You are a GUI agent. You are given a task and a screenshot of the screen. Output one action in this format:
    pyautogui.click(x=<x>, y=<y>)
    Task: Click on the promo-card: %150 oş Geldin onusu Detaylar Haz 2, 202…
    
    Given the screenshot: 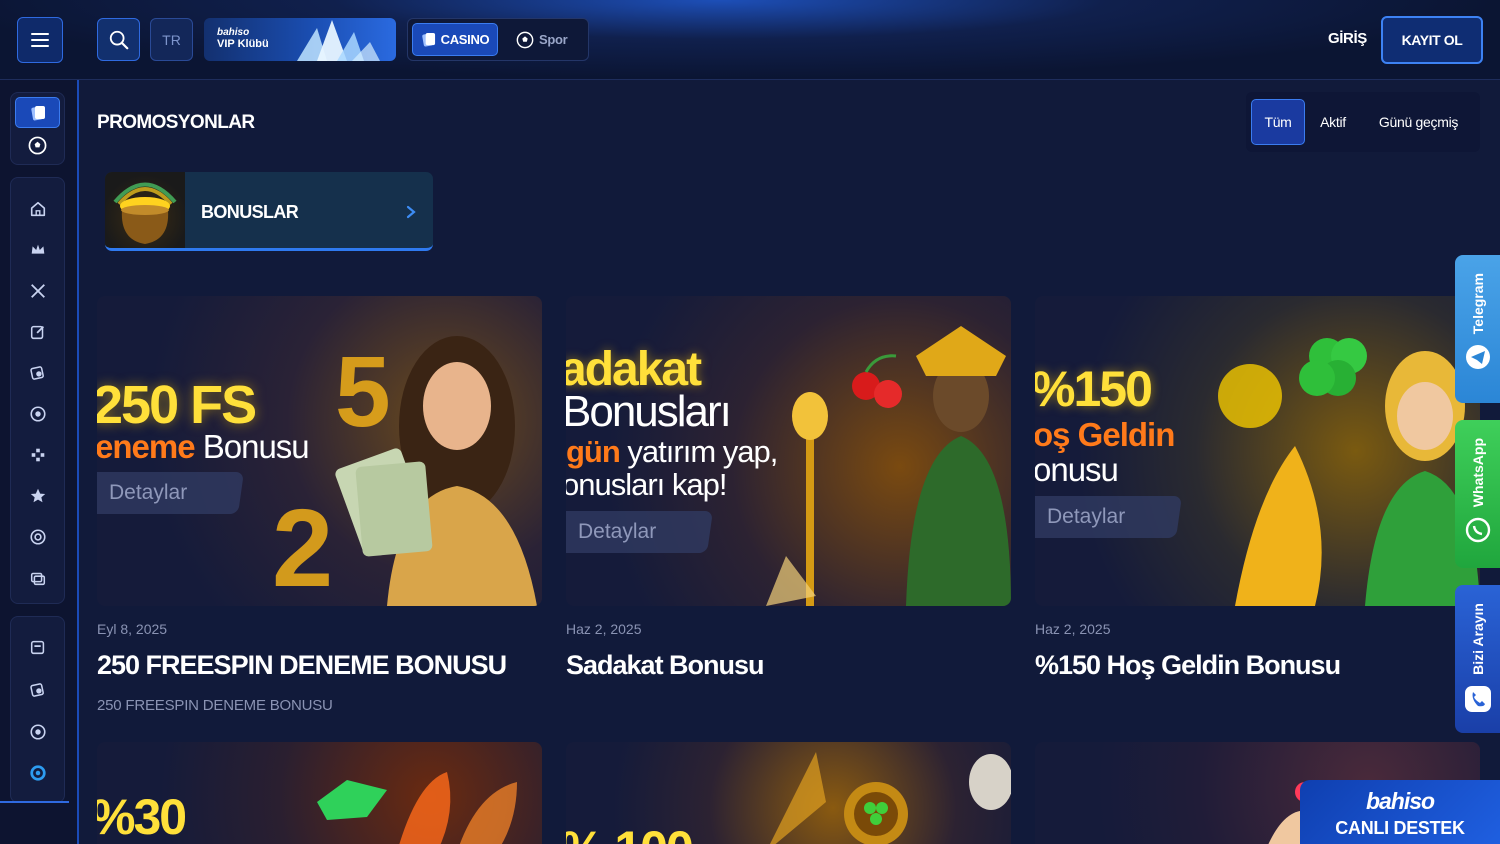 What is the action you would take?
    pyautogui.click(x=1257, y=488)
    